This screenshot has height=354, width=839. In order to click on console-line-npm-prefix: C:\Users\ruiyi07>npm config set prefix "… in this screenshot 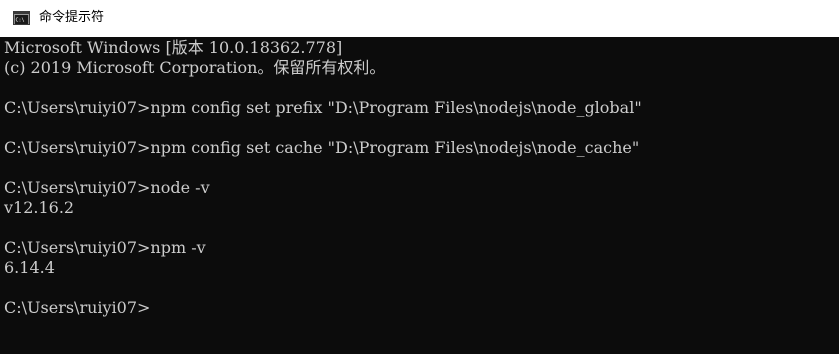, I will do `click(323, 107)`.